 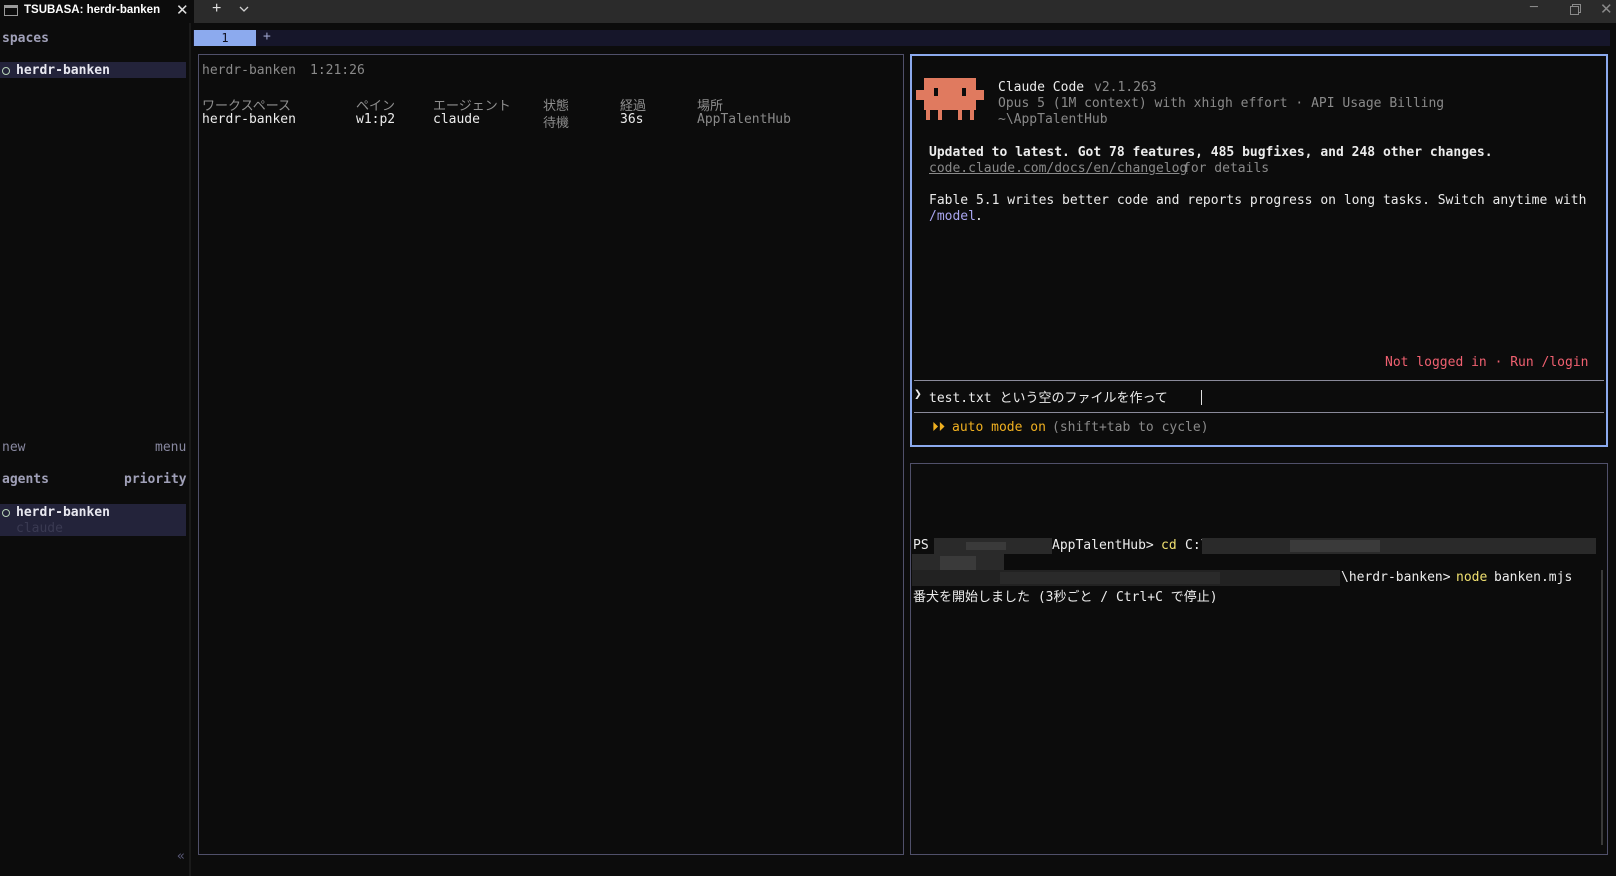 What do you see at coordinates (918, 394) in the screenshot?
I see `prompt-chevron-icon: ❯` at bounding box center [918, 394].